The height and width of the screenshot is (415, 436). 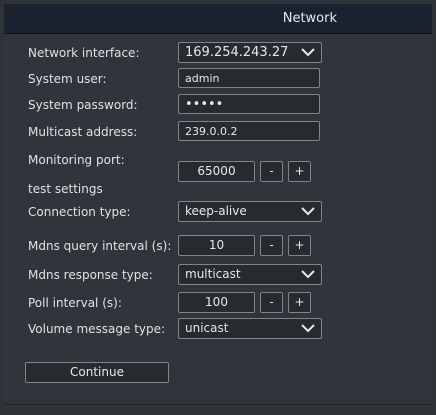 I want to click on window-title: Network, so click(x=309, y=18).